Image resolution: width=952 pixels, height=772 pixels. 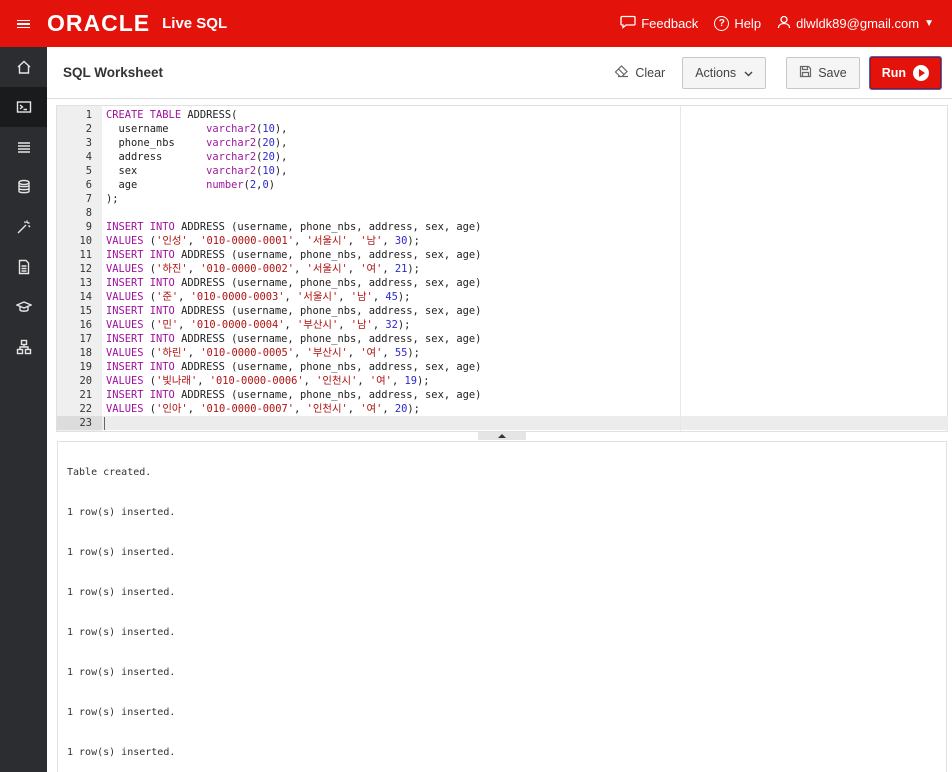 What do you see at coordinates (391, 297) in the screenshot?
I see `code-token: 45` at bounding box center [391, 297].